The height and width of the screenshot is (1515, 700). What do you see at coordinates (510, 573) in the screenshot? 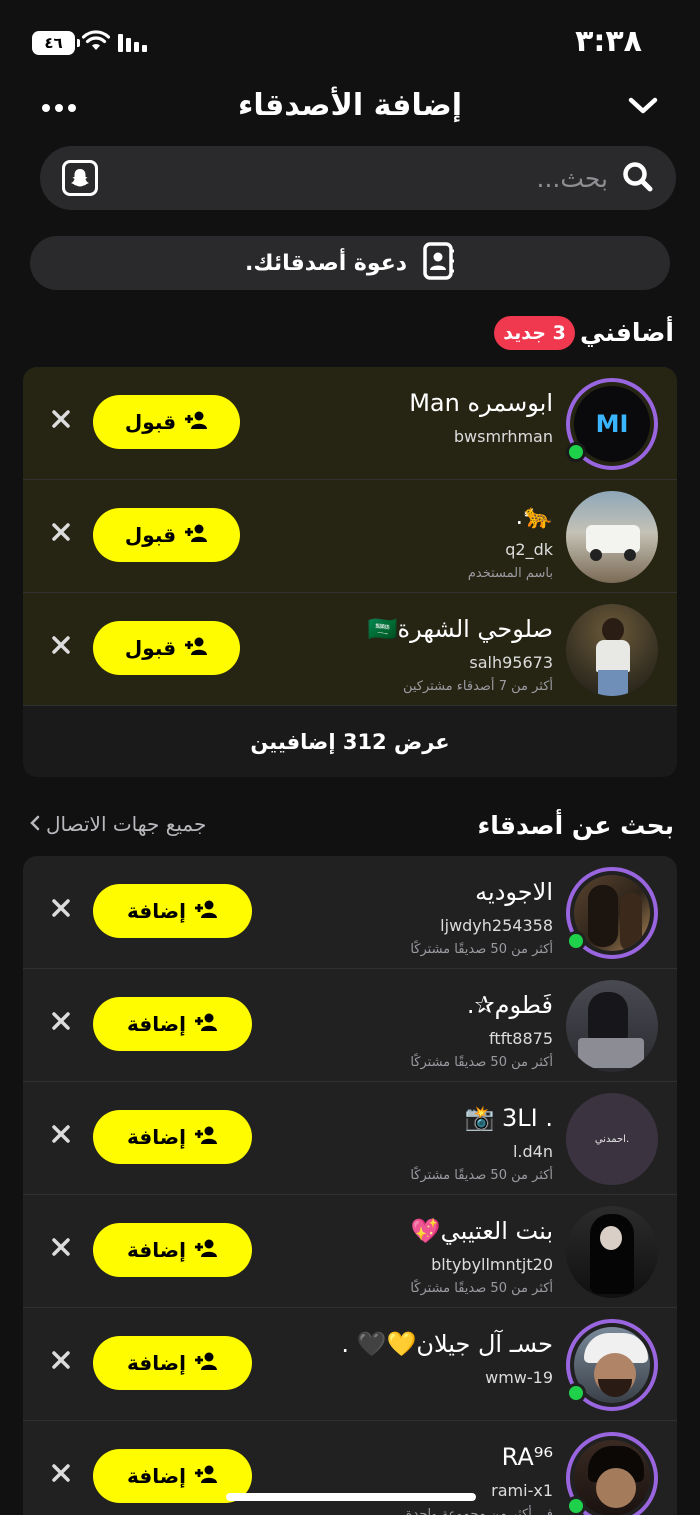
I see `mutual-info: باسم المستخدم` at bounding box center [510, 573].